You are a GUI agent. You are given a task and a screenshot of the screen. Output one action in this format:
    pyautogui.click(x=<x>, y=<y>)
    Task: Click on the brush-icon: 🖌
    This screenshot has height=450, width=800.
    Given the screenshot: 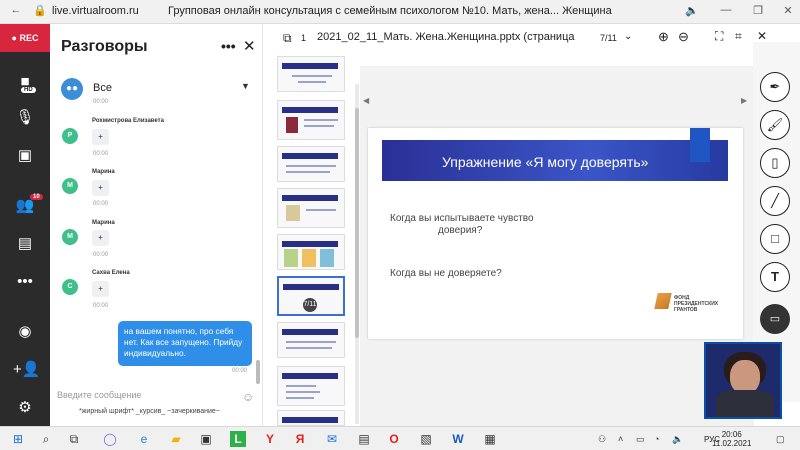 What is the action you would take?
    pyautogui.click(x=775, y=125)
    